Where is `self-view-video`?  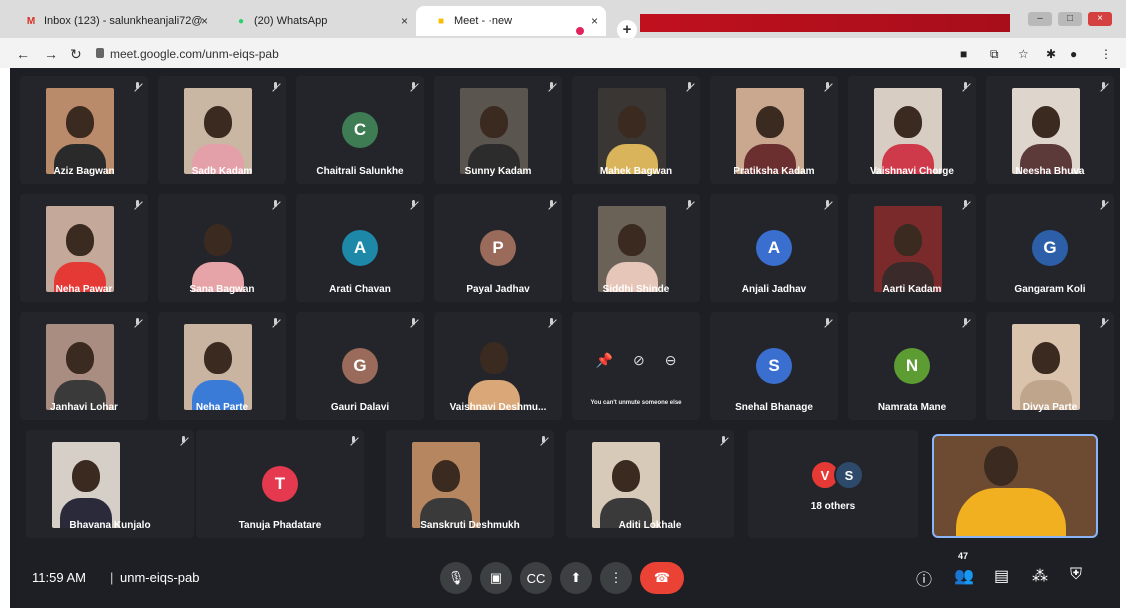
self-view-video is located at coordinates (1015, 486).